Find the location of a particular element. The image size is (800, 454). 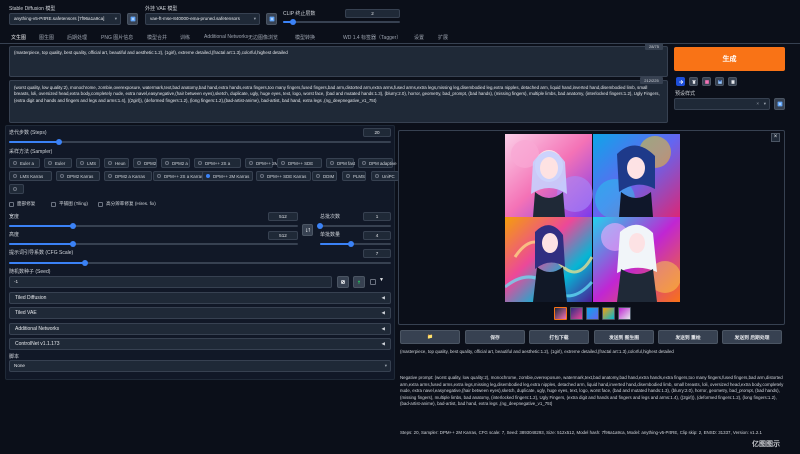

batch-size-slider is located at coordinates (355, 244).